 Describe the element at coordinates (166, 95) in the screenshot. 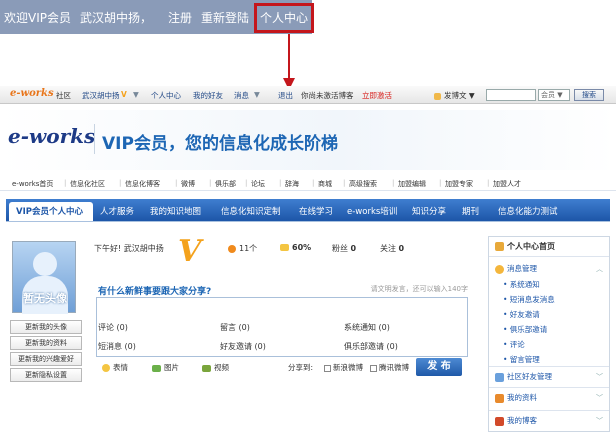

I see `toolbar-personal-center: 个人中心` at that location.